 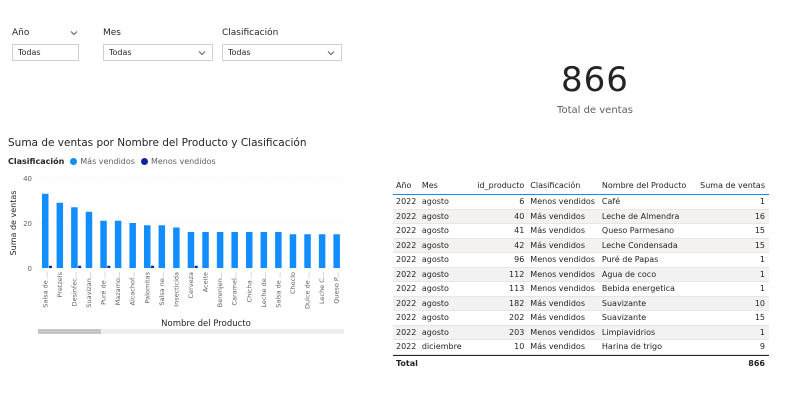 I want to click on table-cell: Puré de Papas, so click(x=630, y=260).